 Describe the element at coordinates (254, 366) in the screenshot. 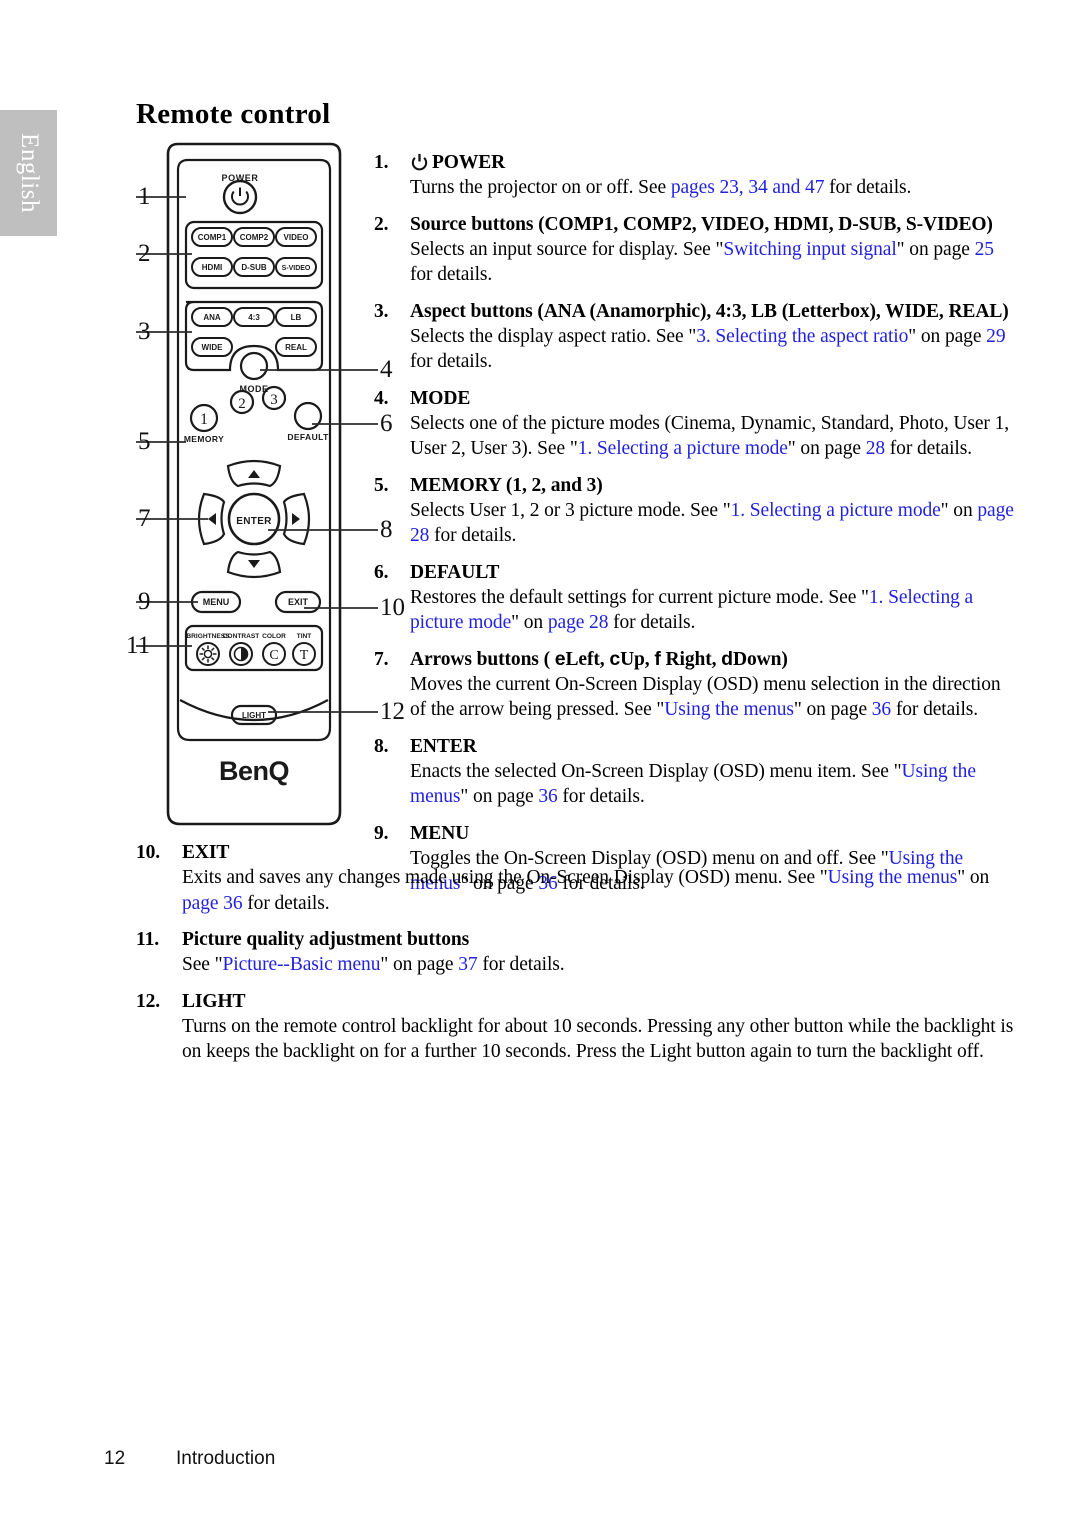

I see `mode-button` at that location.